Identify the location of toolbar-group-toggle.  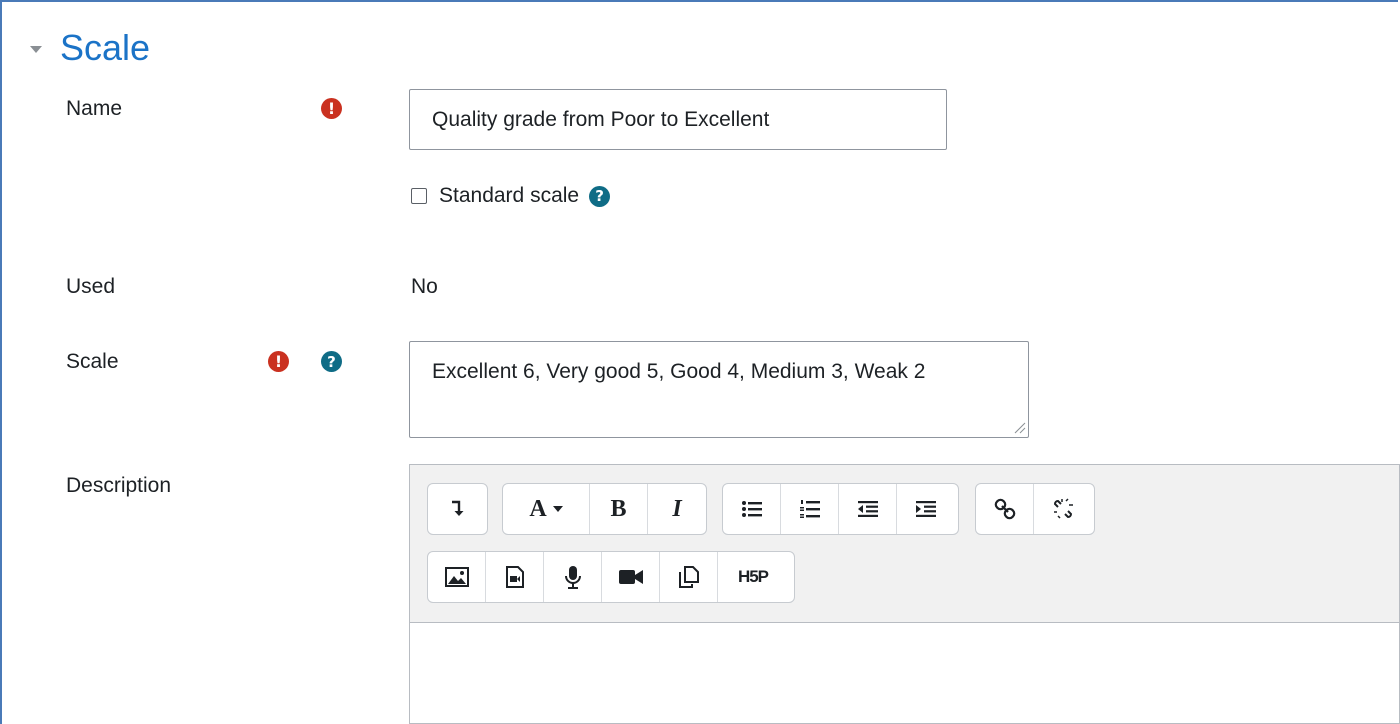
(457, 509).